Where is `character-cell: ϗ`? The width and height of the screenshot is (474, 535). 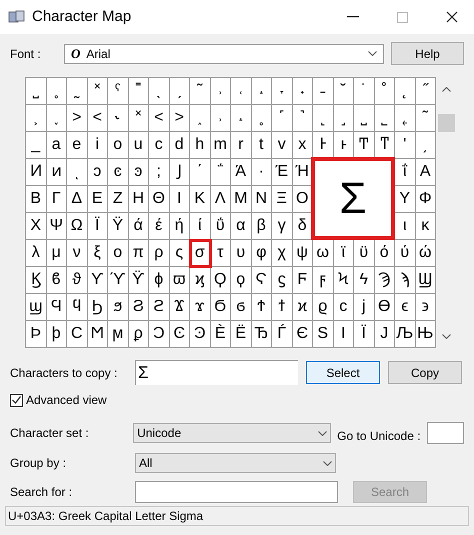
character-cell: ϗ is located at coordinates (199, 280).